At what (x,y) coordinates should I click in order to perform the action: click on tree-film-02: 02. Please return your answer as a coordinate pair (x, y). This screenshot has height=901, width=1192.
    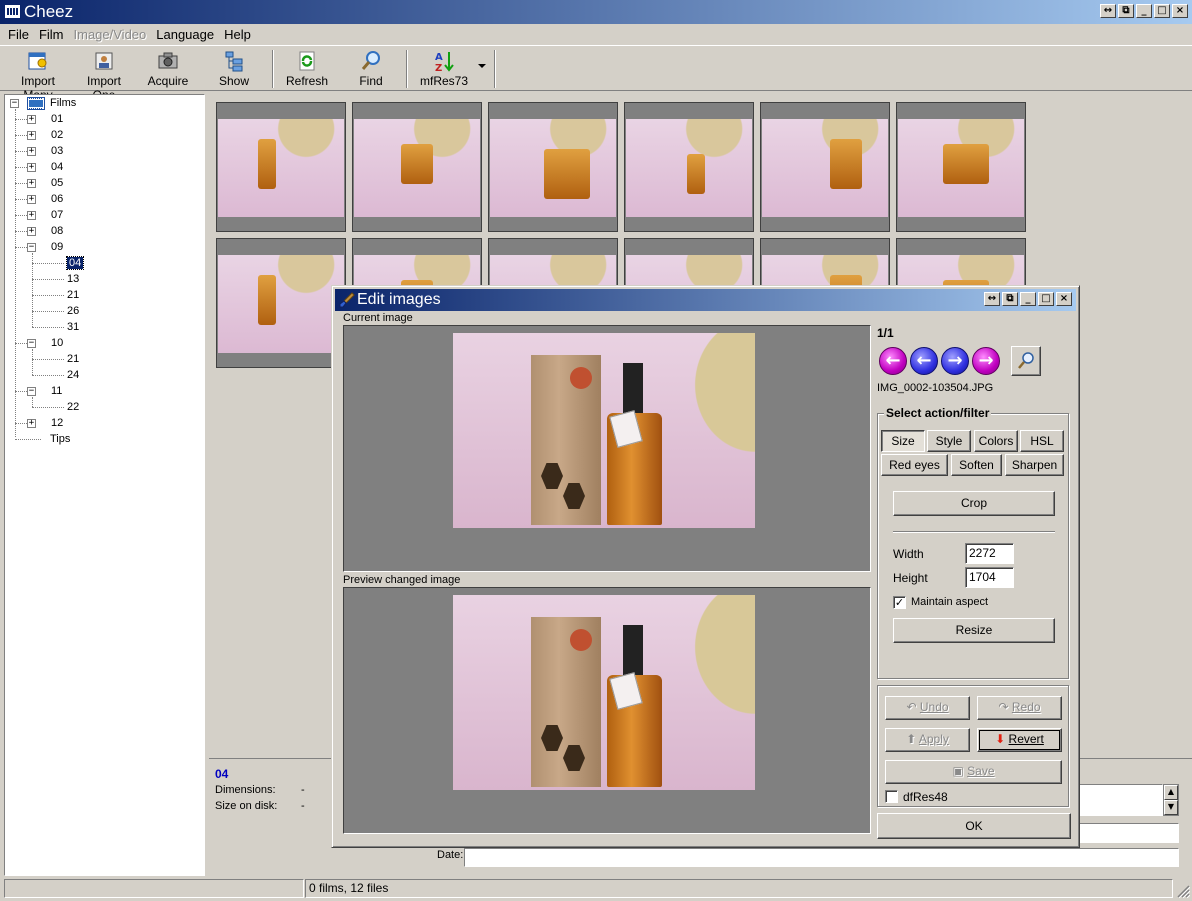
    Looking at the image, I should click on (57, 135).